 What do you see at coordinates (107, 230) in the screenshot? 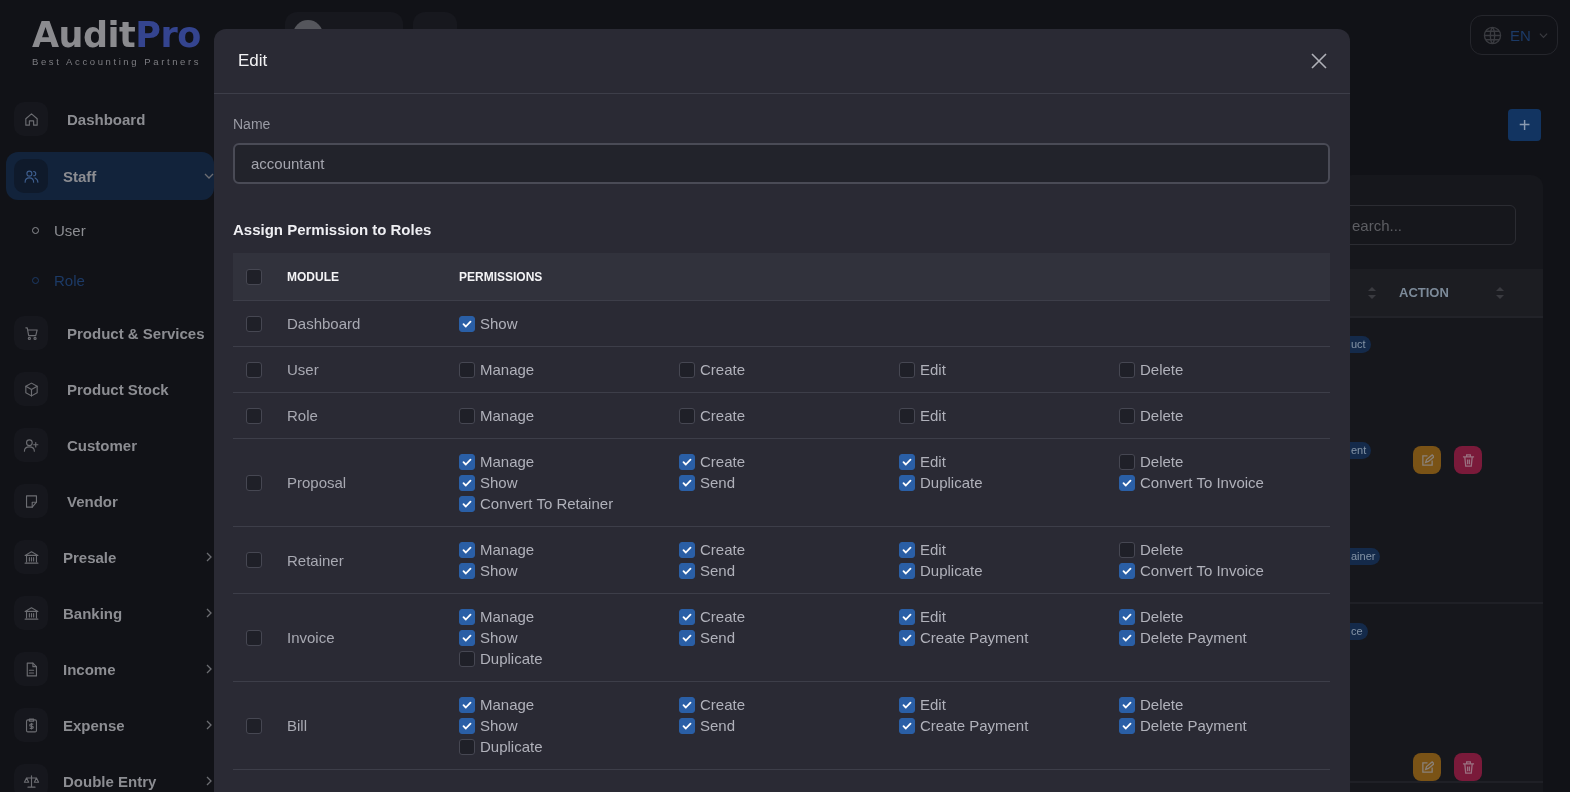
I see `sidebar-subitem: User` at bounding box center [107, 230].